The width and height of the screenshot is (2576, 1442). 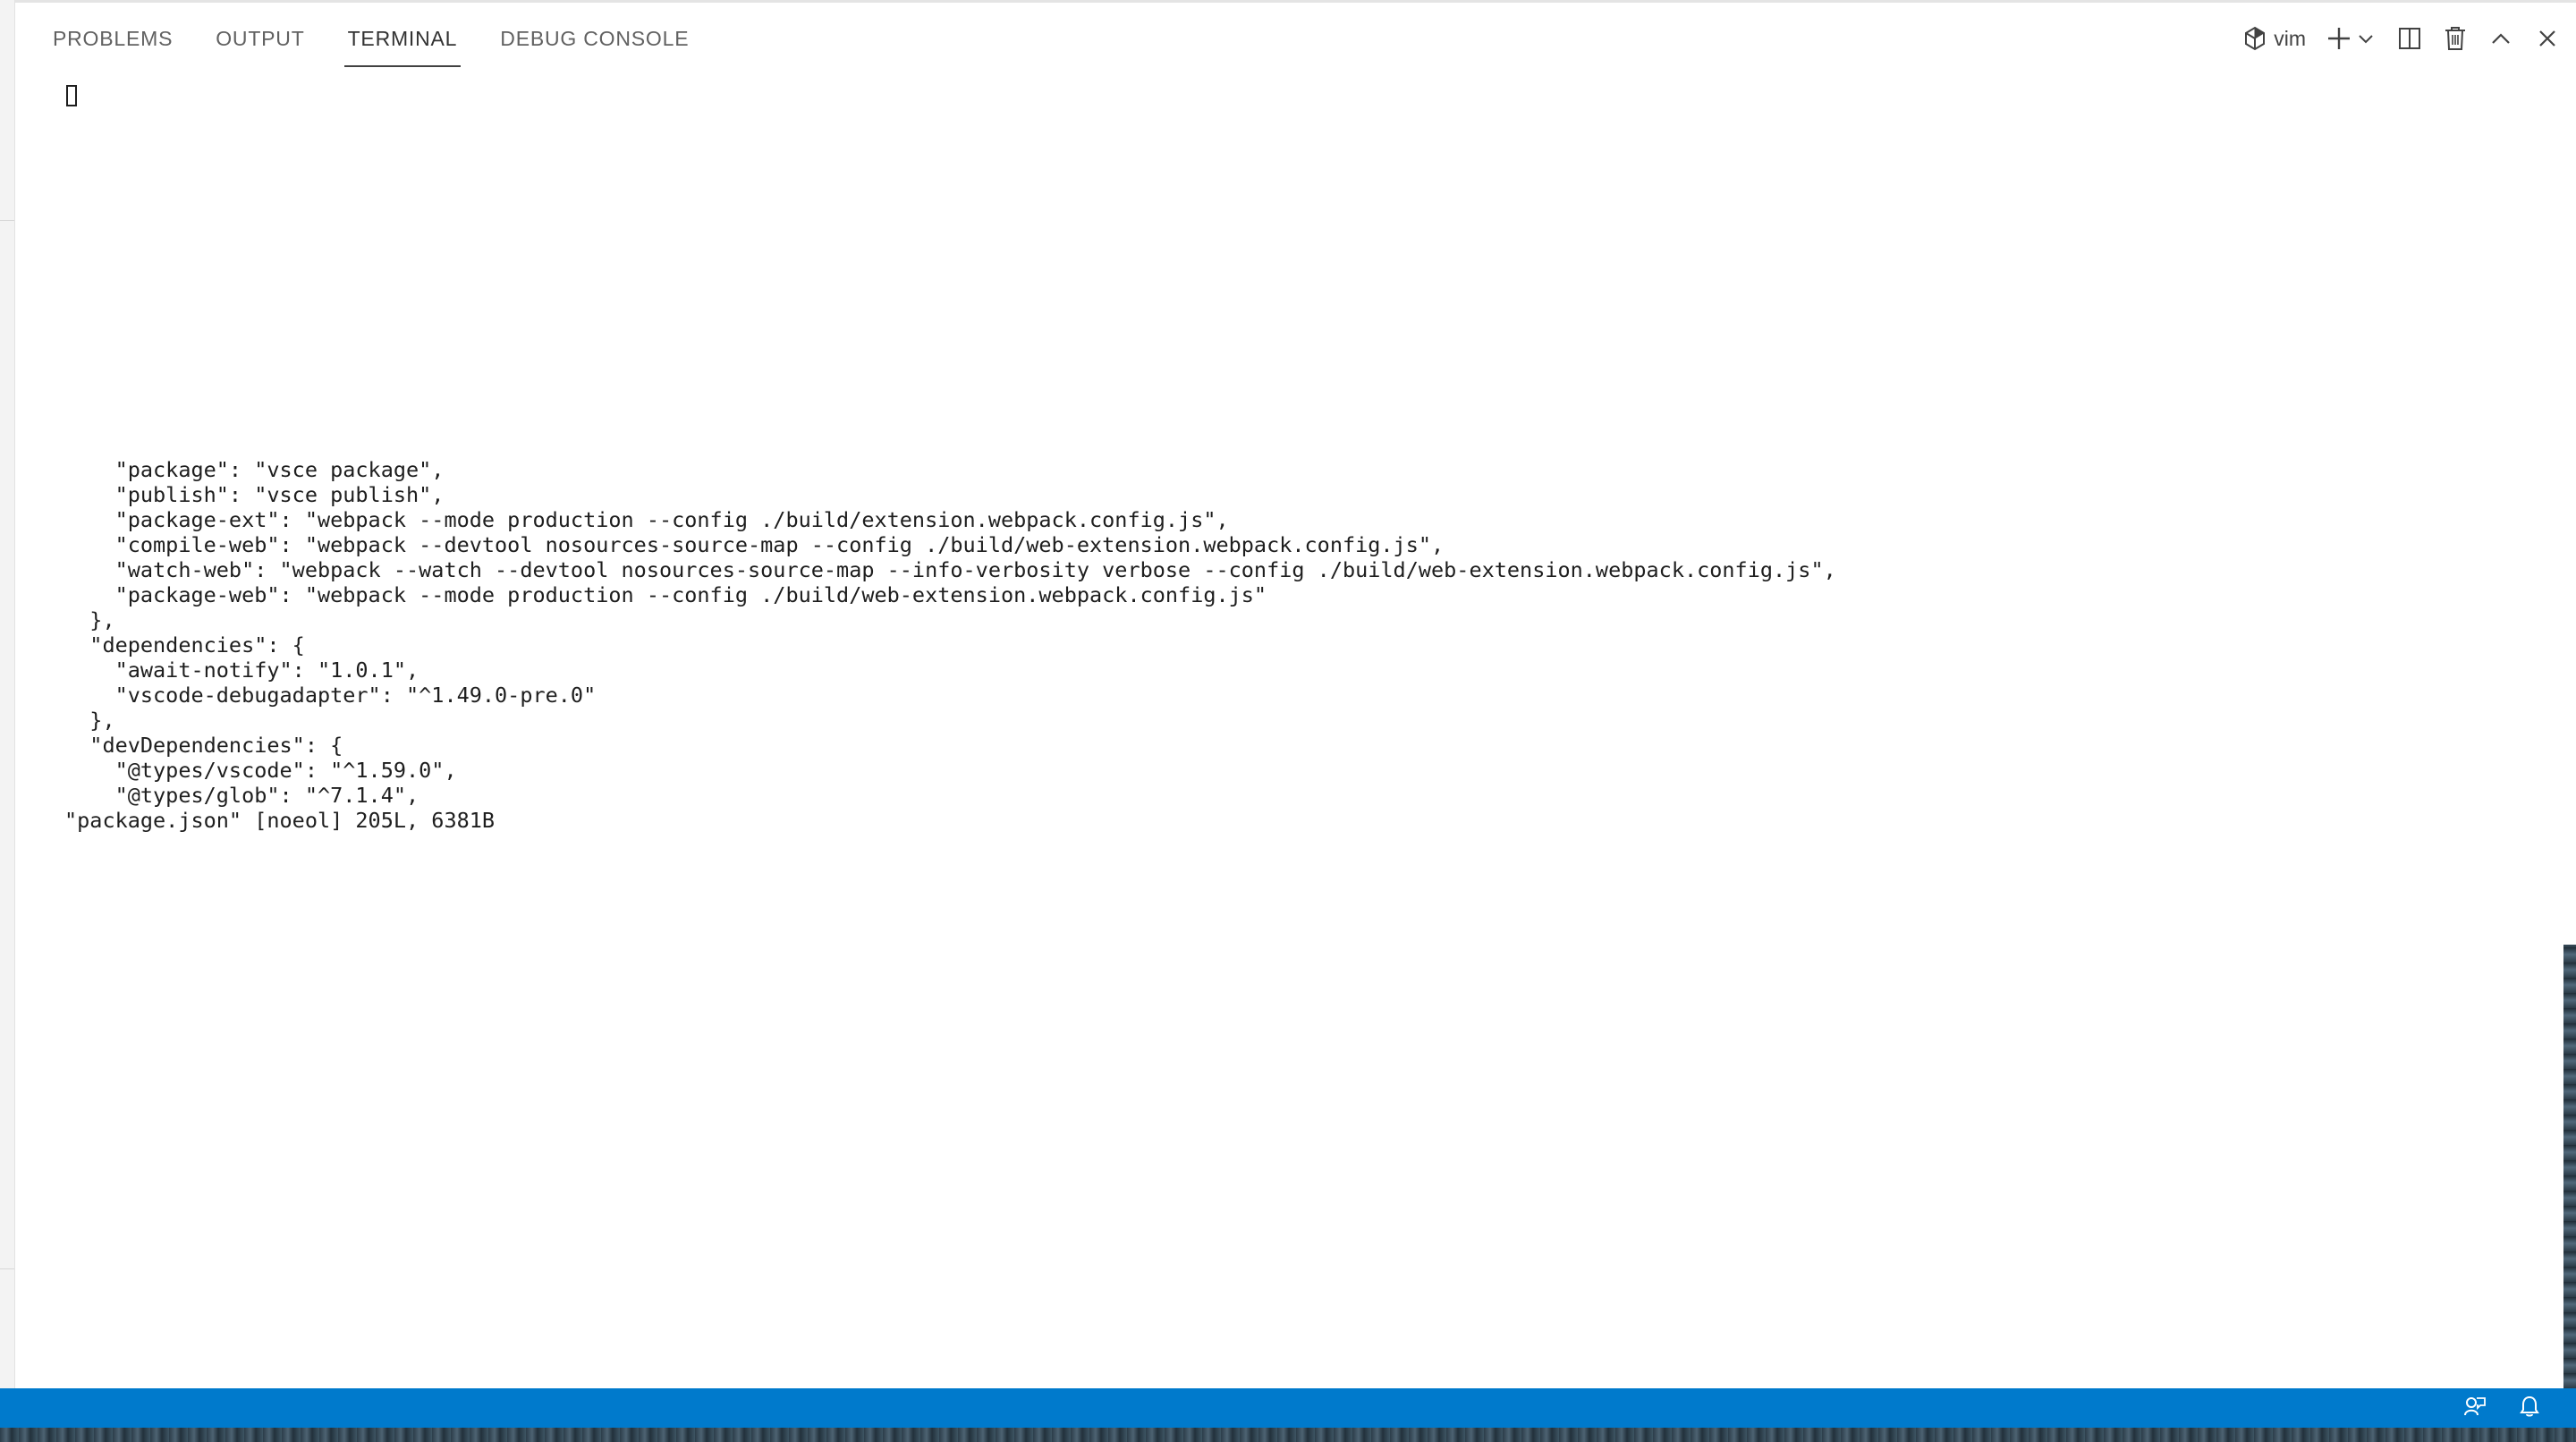 What do you see at coordinates (2290, 38) in the screenshot?
I see `terminal-shell-name: vim` at bounding box center [2290, 38].